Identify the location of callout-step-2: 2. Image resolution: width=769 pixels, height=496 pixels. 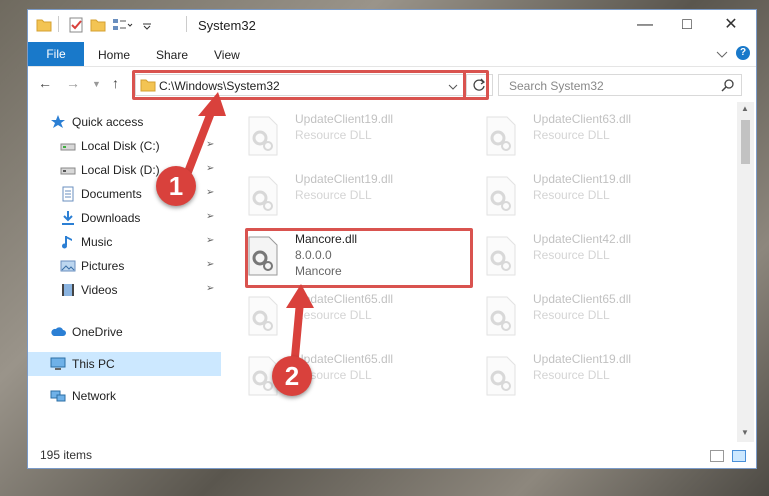
(292, 376).